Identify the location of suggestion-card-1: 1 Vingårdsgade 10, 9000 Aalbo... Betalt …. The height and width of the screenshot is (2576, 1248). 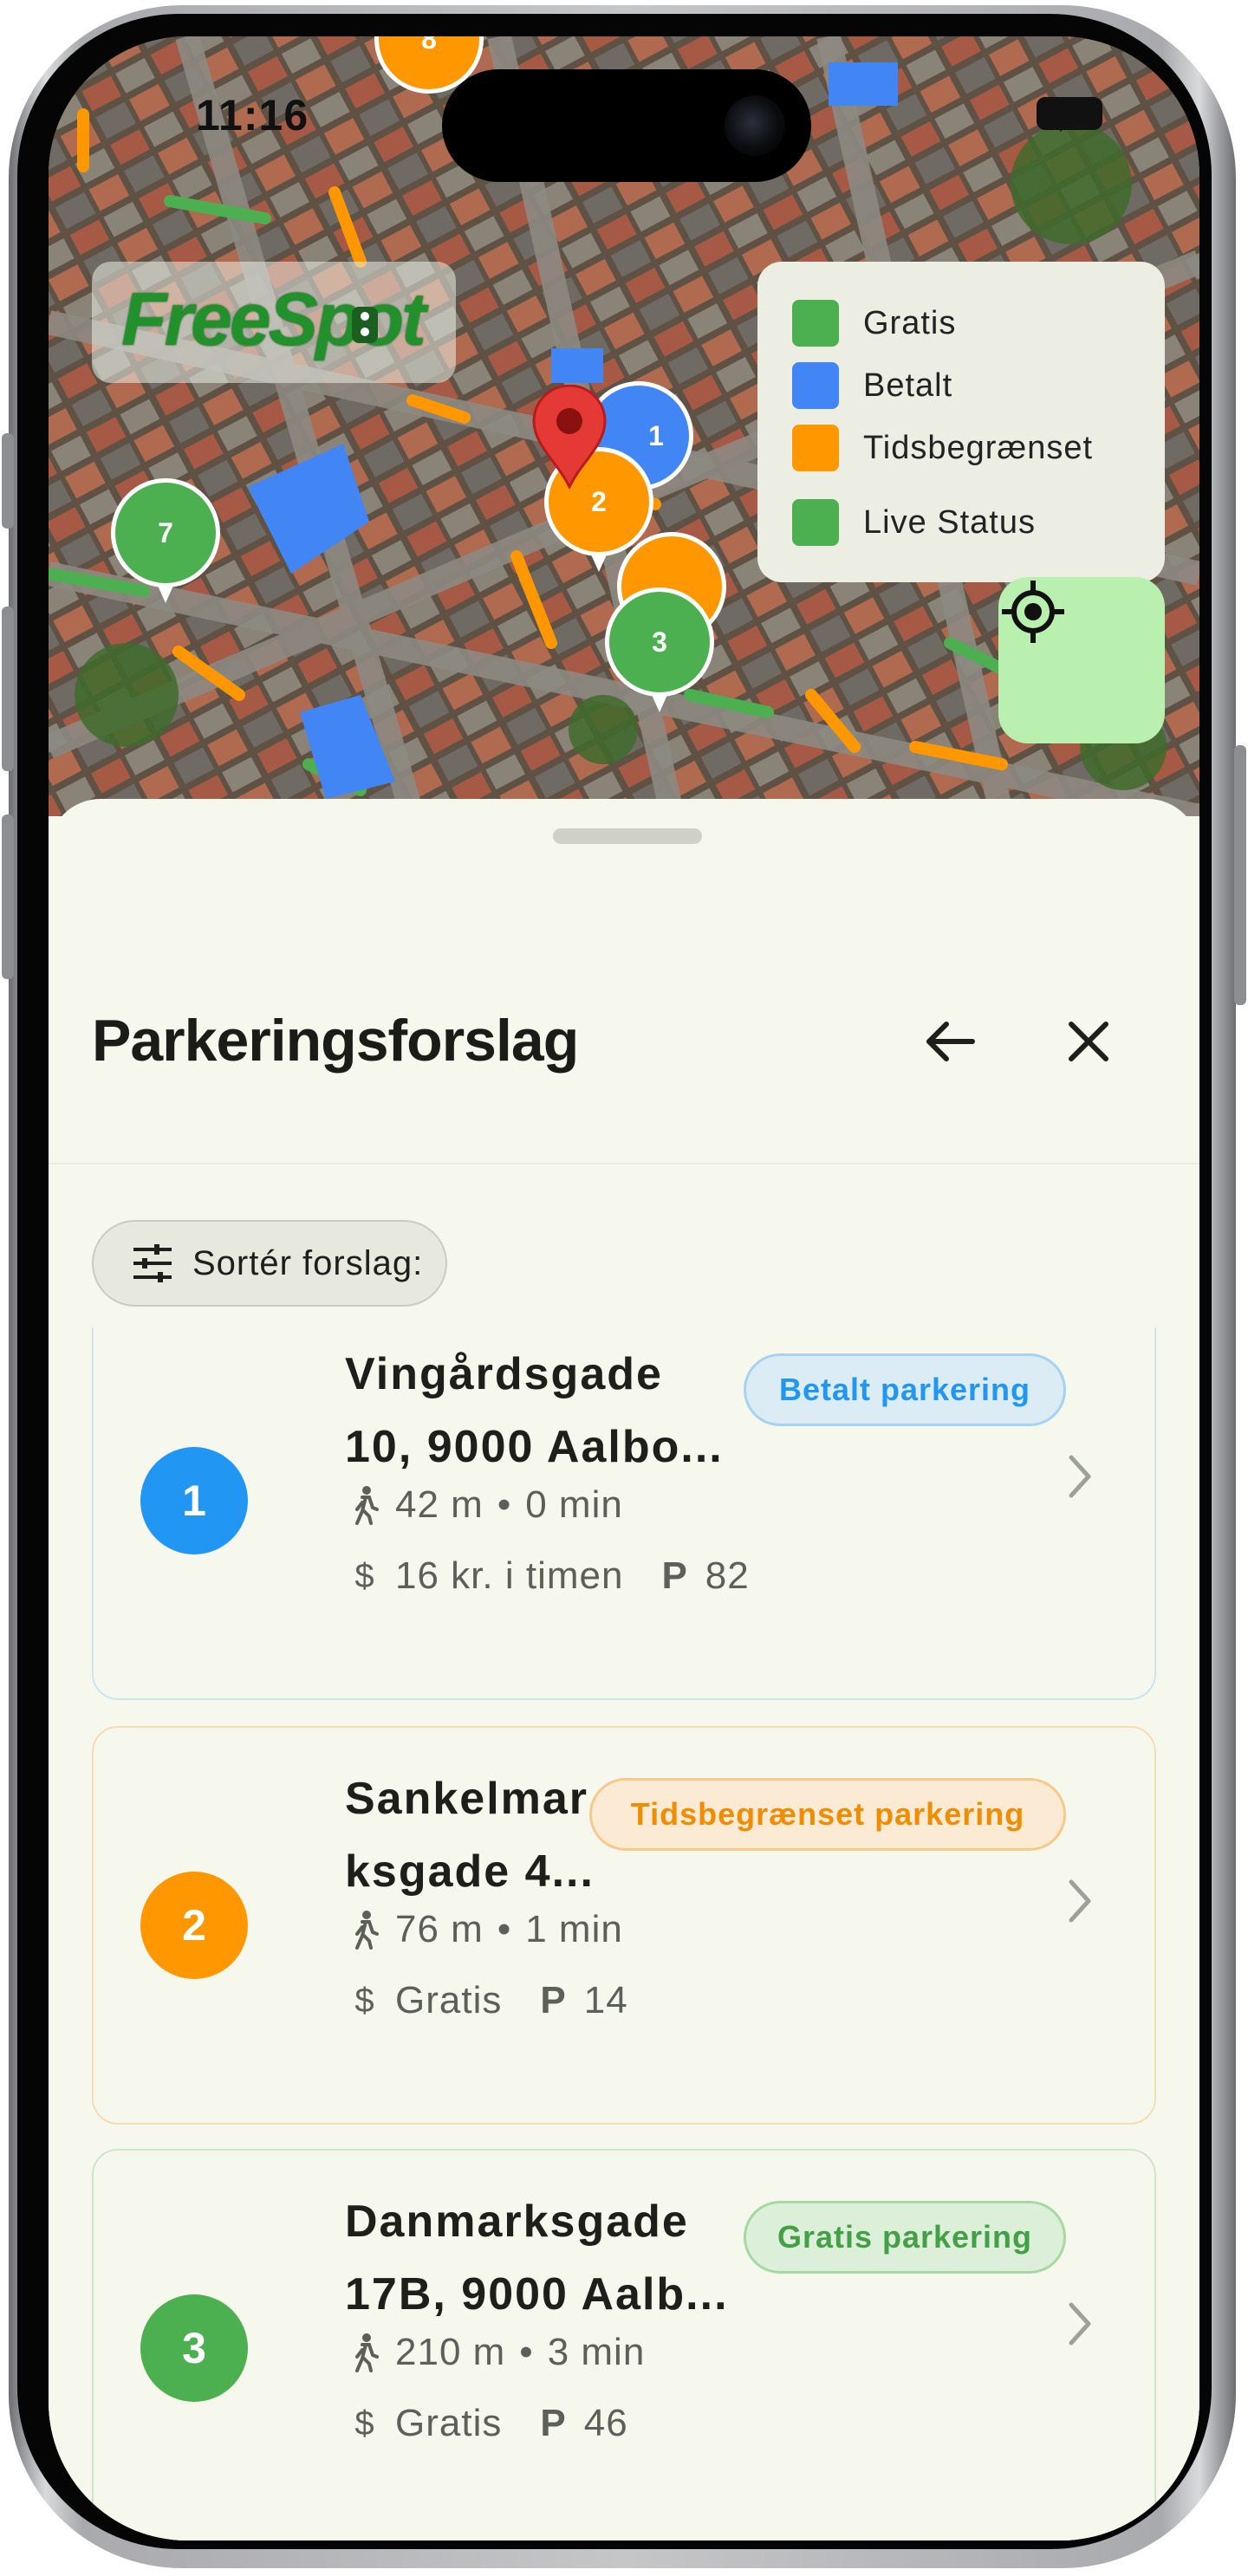
(624, 1514).